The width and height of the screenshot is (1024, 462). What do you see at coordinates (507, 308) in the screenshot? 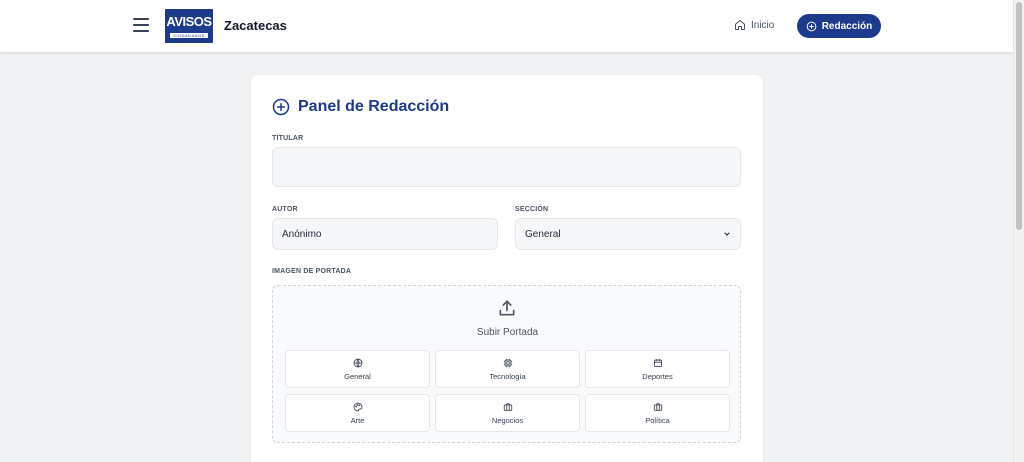
I see `upload-icon` at bounding box center [507, 308].